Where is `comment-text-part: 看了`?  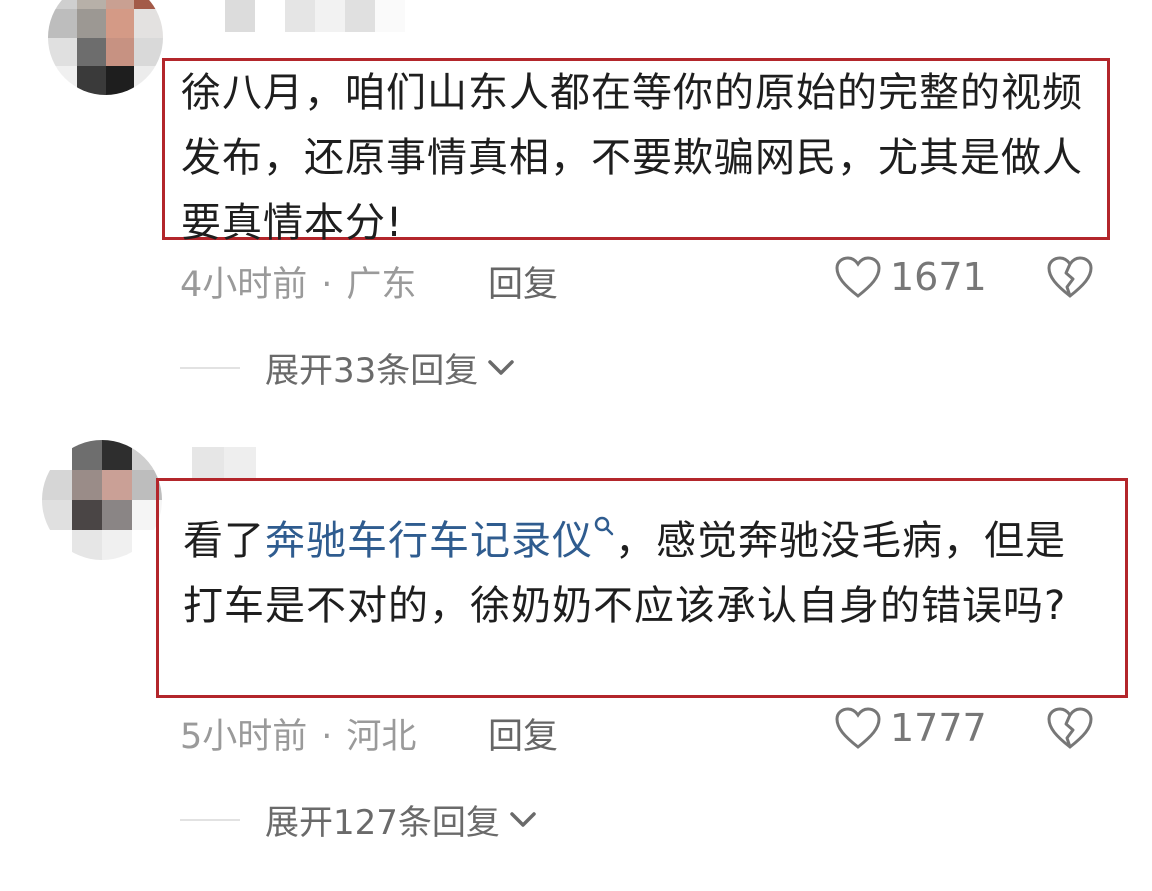 comment-text-part: 看了 is located at coordinates (224, 541).